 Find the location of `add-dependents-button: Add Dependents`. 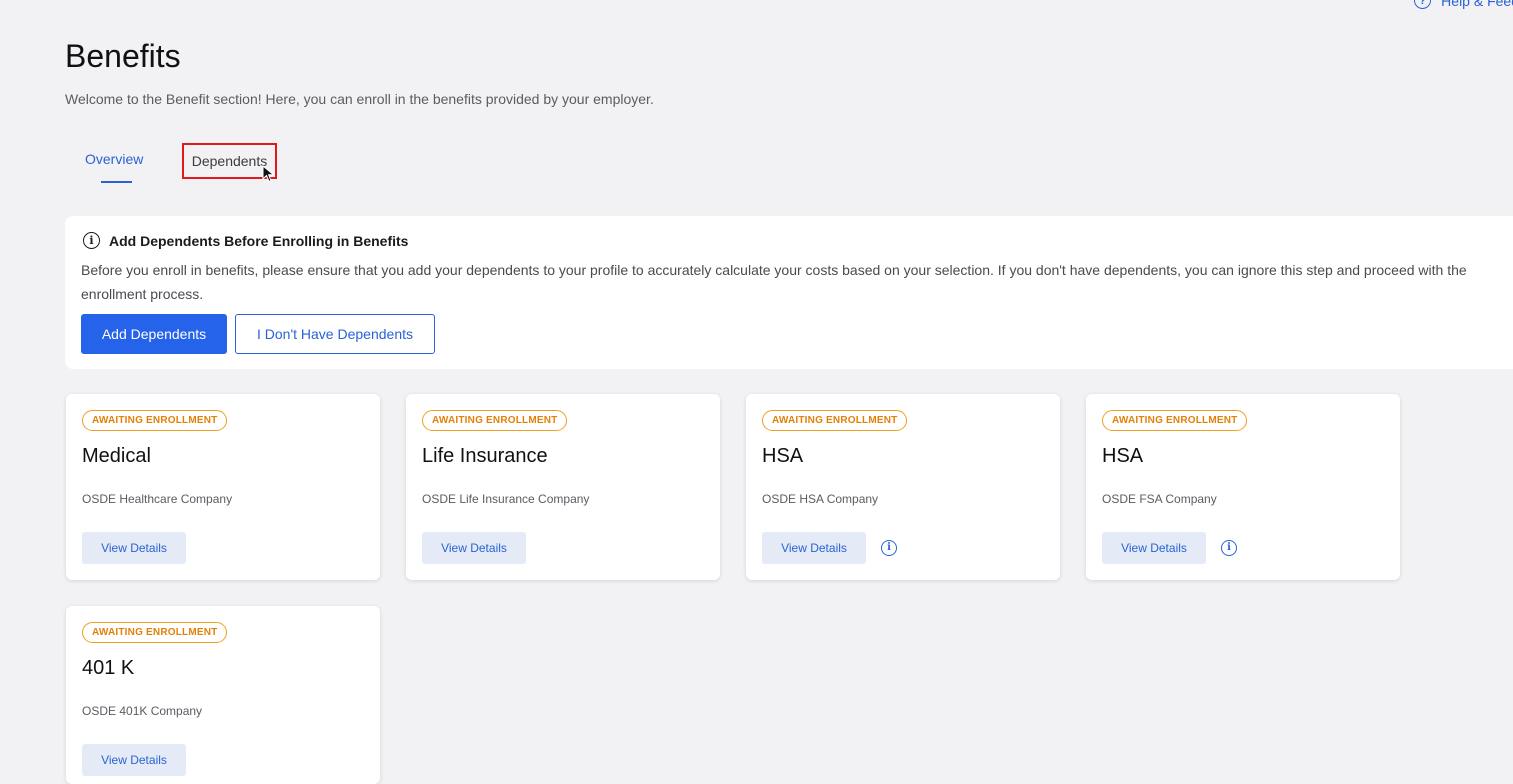

add-dependents-button: Add Dependents is located at coordinates (154, 334).